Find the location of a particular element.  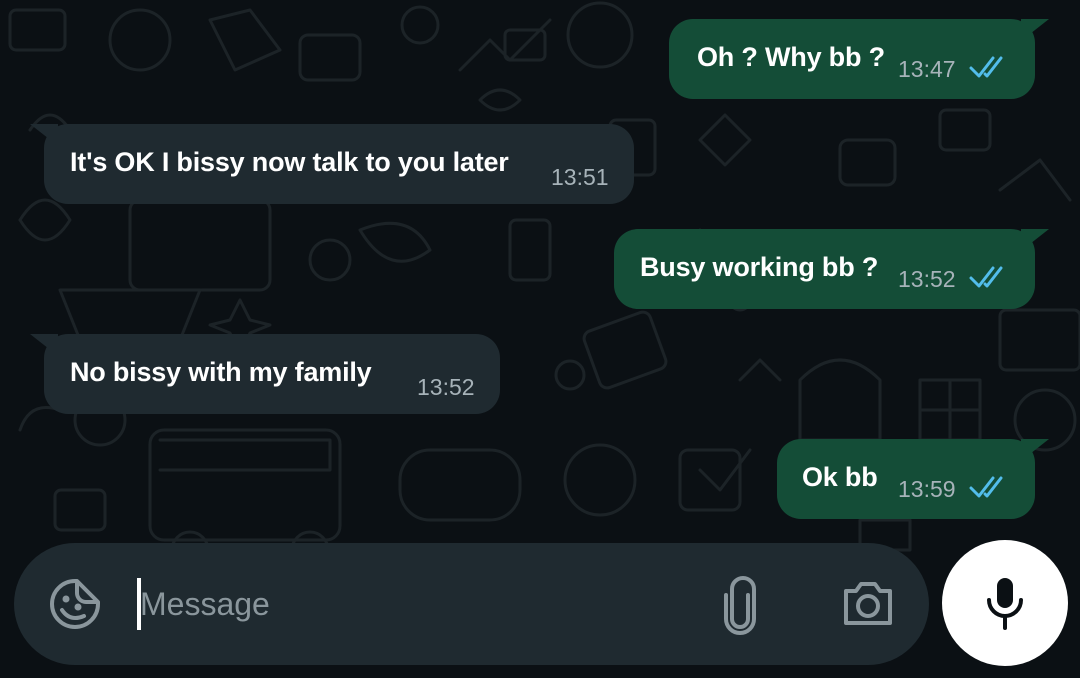

microphone-icon is located at coordinates (1005, 604).